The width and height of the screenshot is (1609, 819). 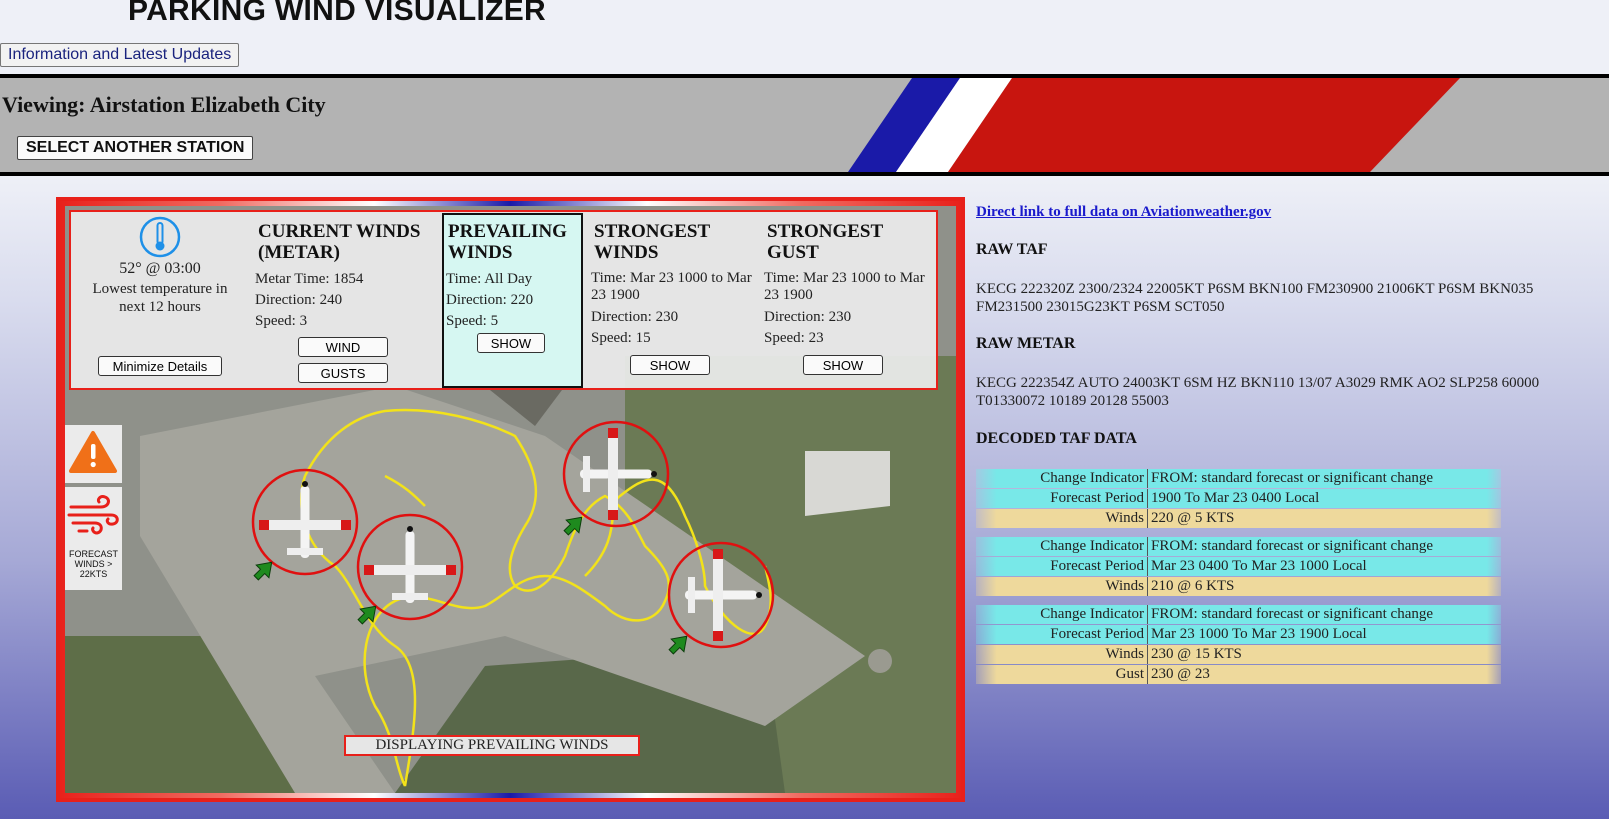 What do you see at coordinates (513, 537) in the screenshot?
I see `aircraft-layer` at bounding box center [513, 537].